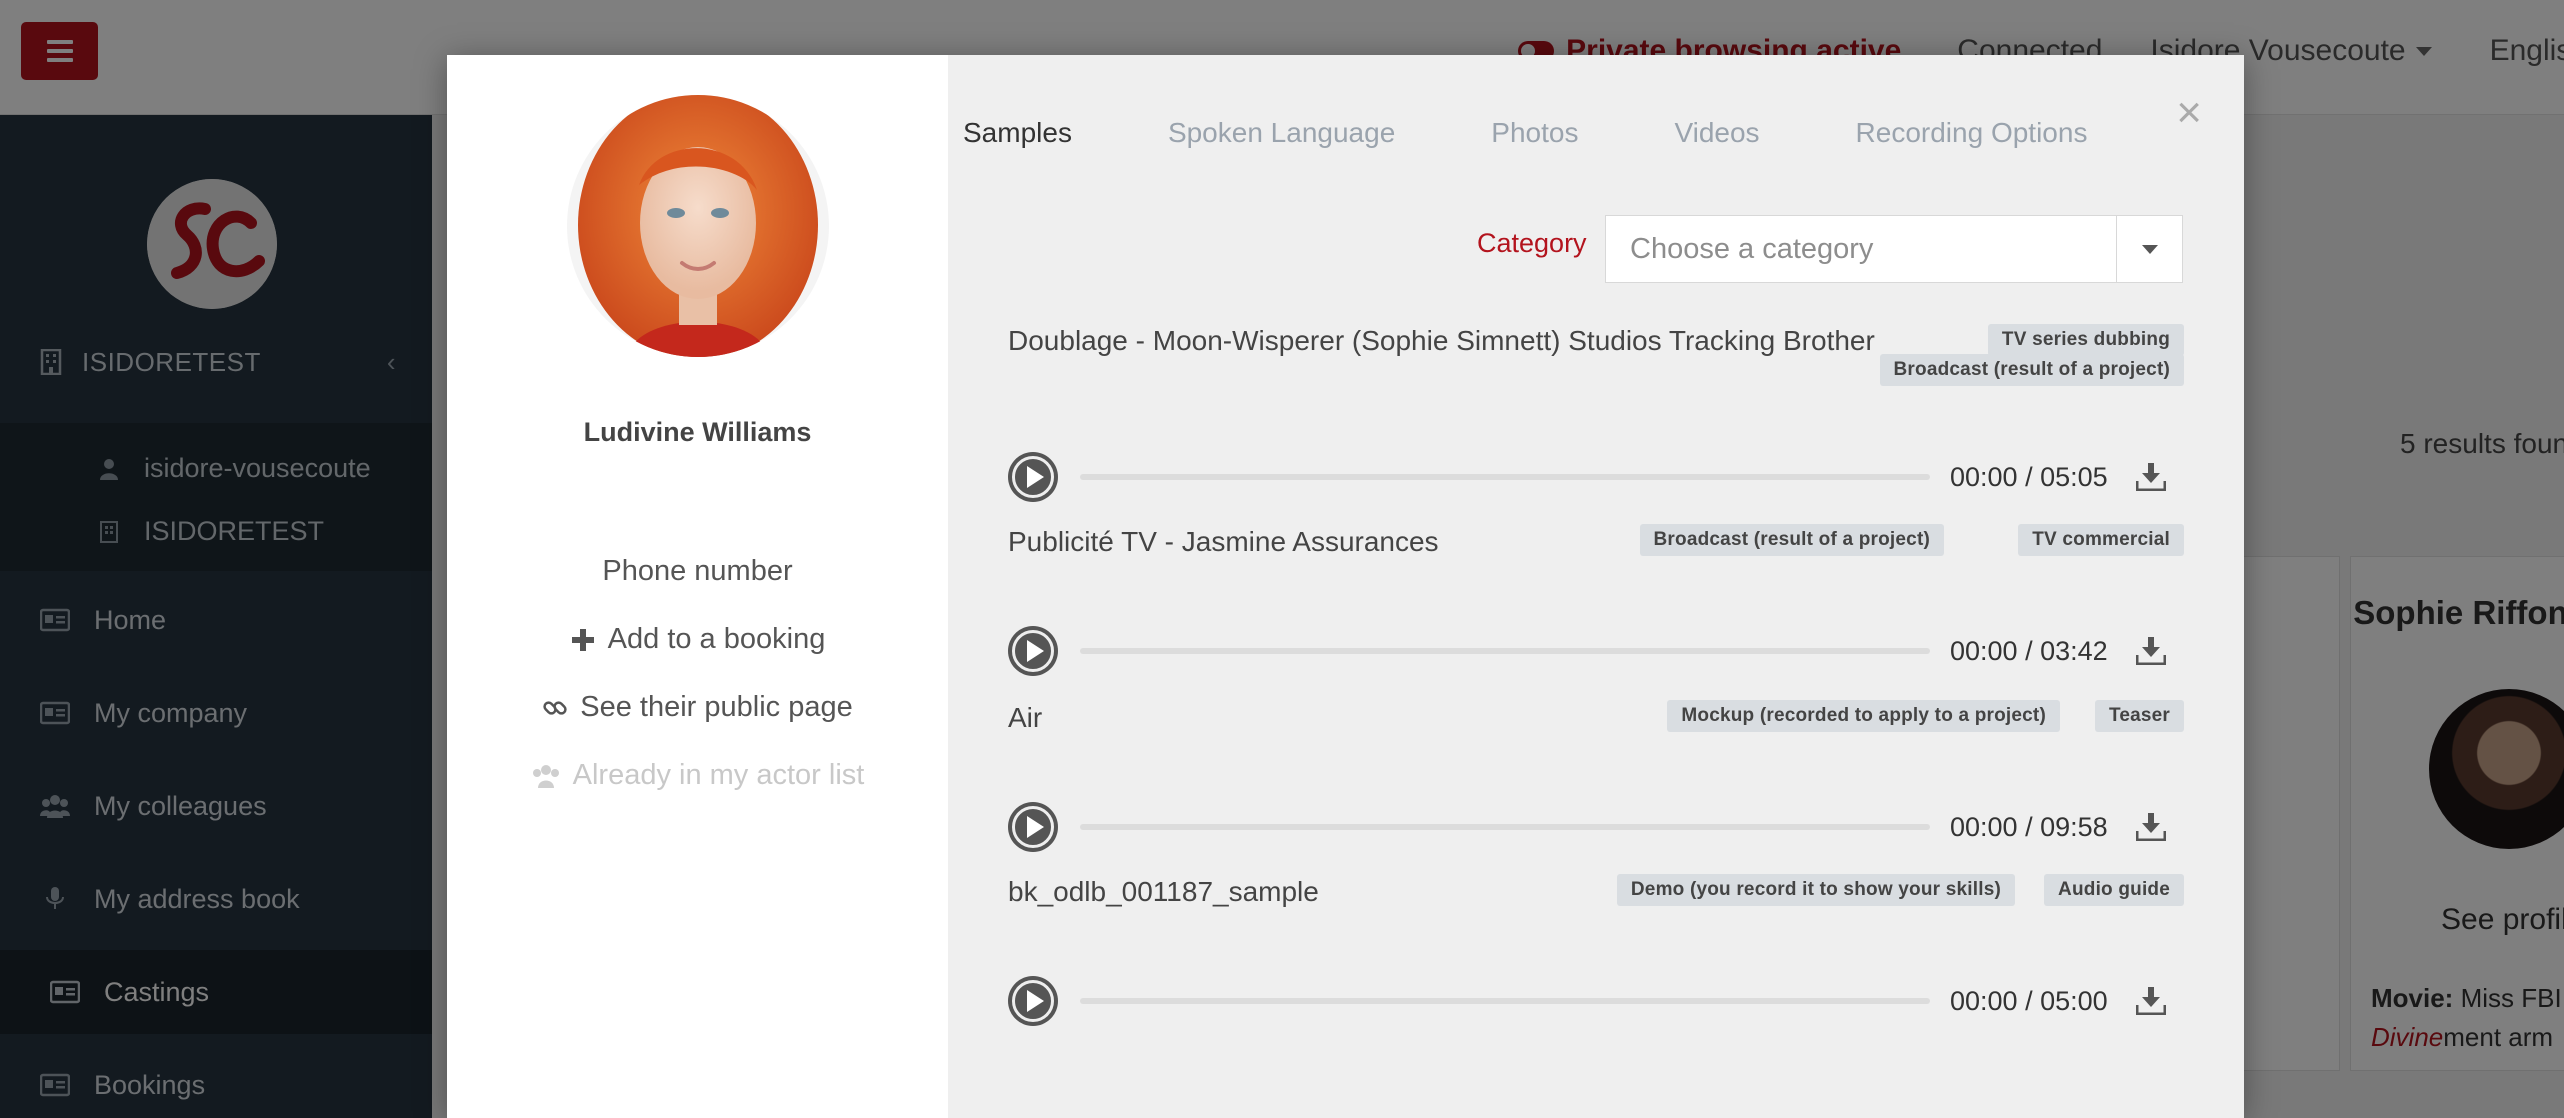  I want to click on phone-number-button: Phone number, so click(697, 571).